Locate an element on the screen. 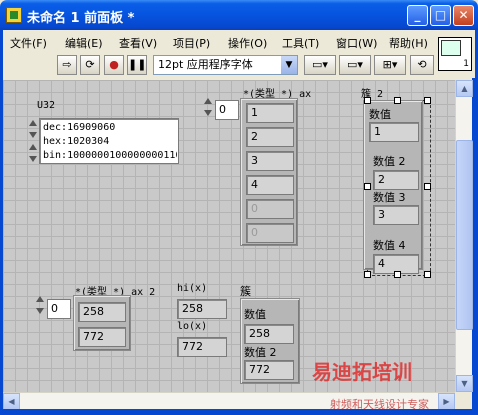  vi-number: 1 is located at coordinates (466, 64).